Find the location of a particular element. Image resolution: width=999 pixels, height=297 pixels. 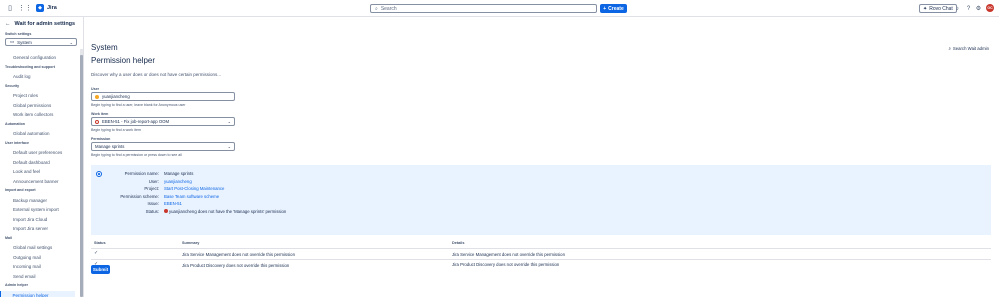

table-header-summary: Summary is located at coordinates (191, 243).